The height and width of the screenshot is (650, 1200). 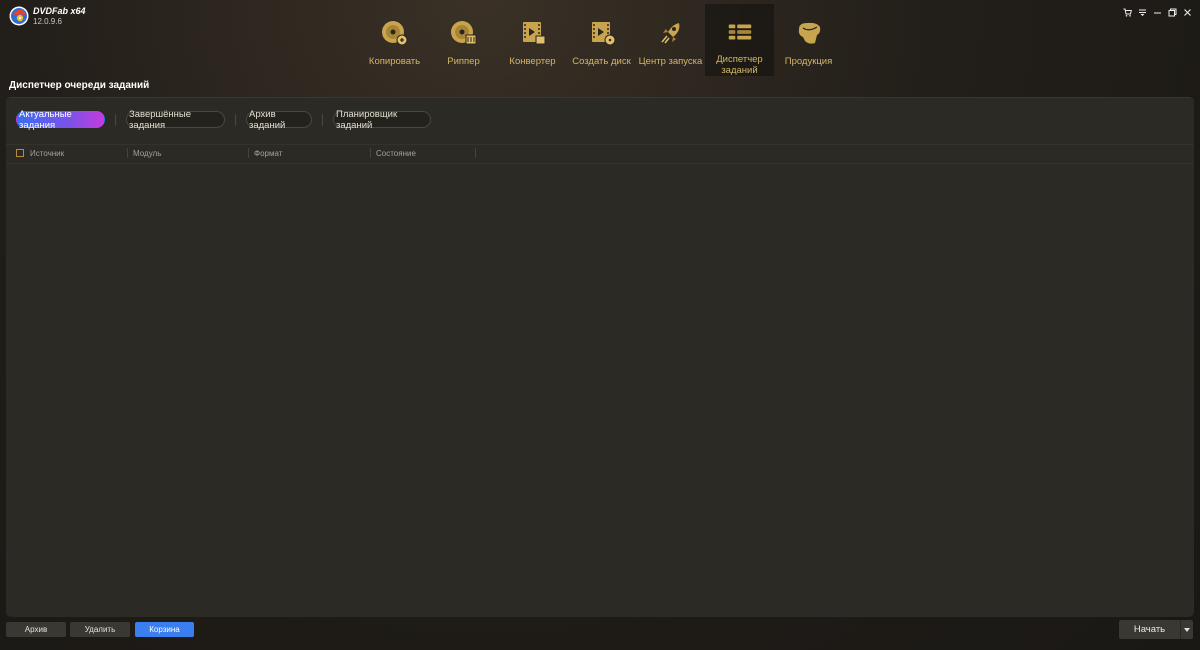 I want to click on disc-ripper-icon, so click(x=463, y=33).